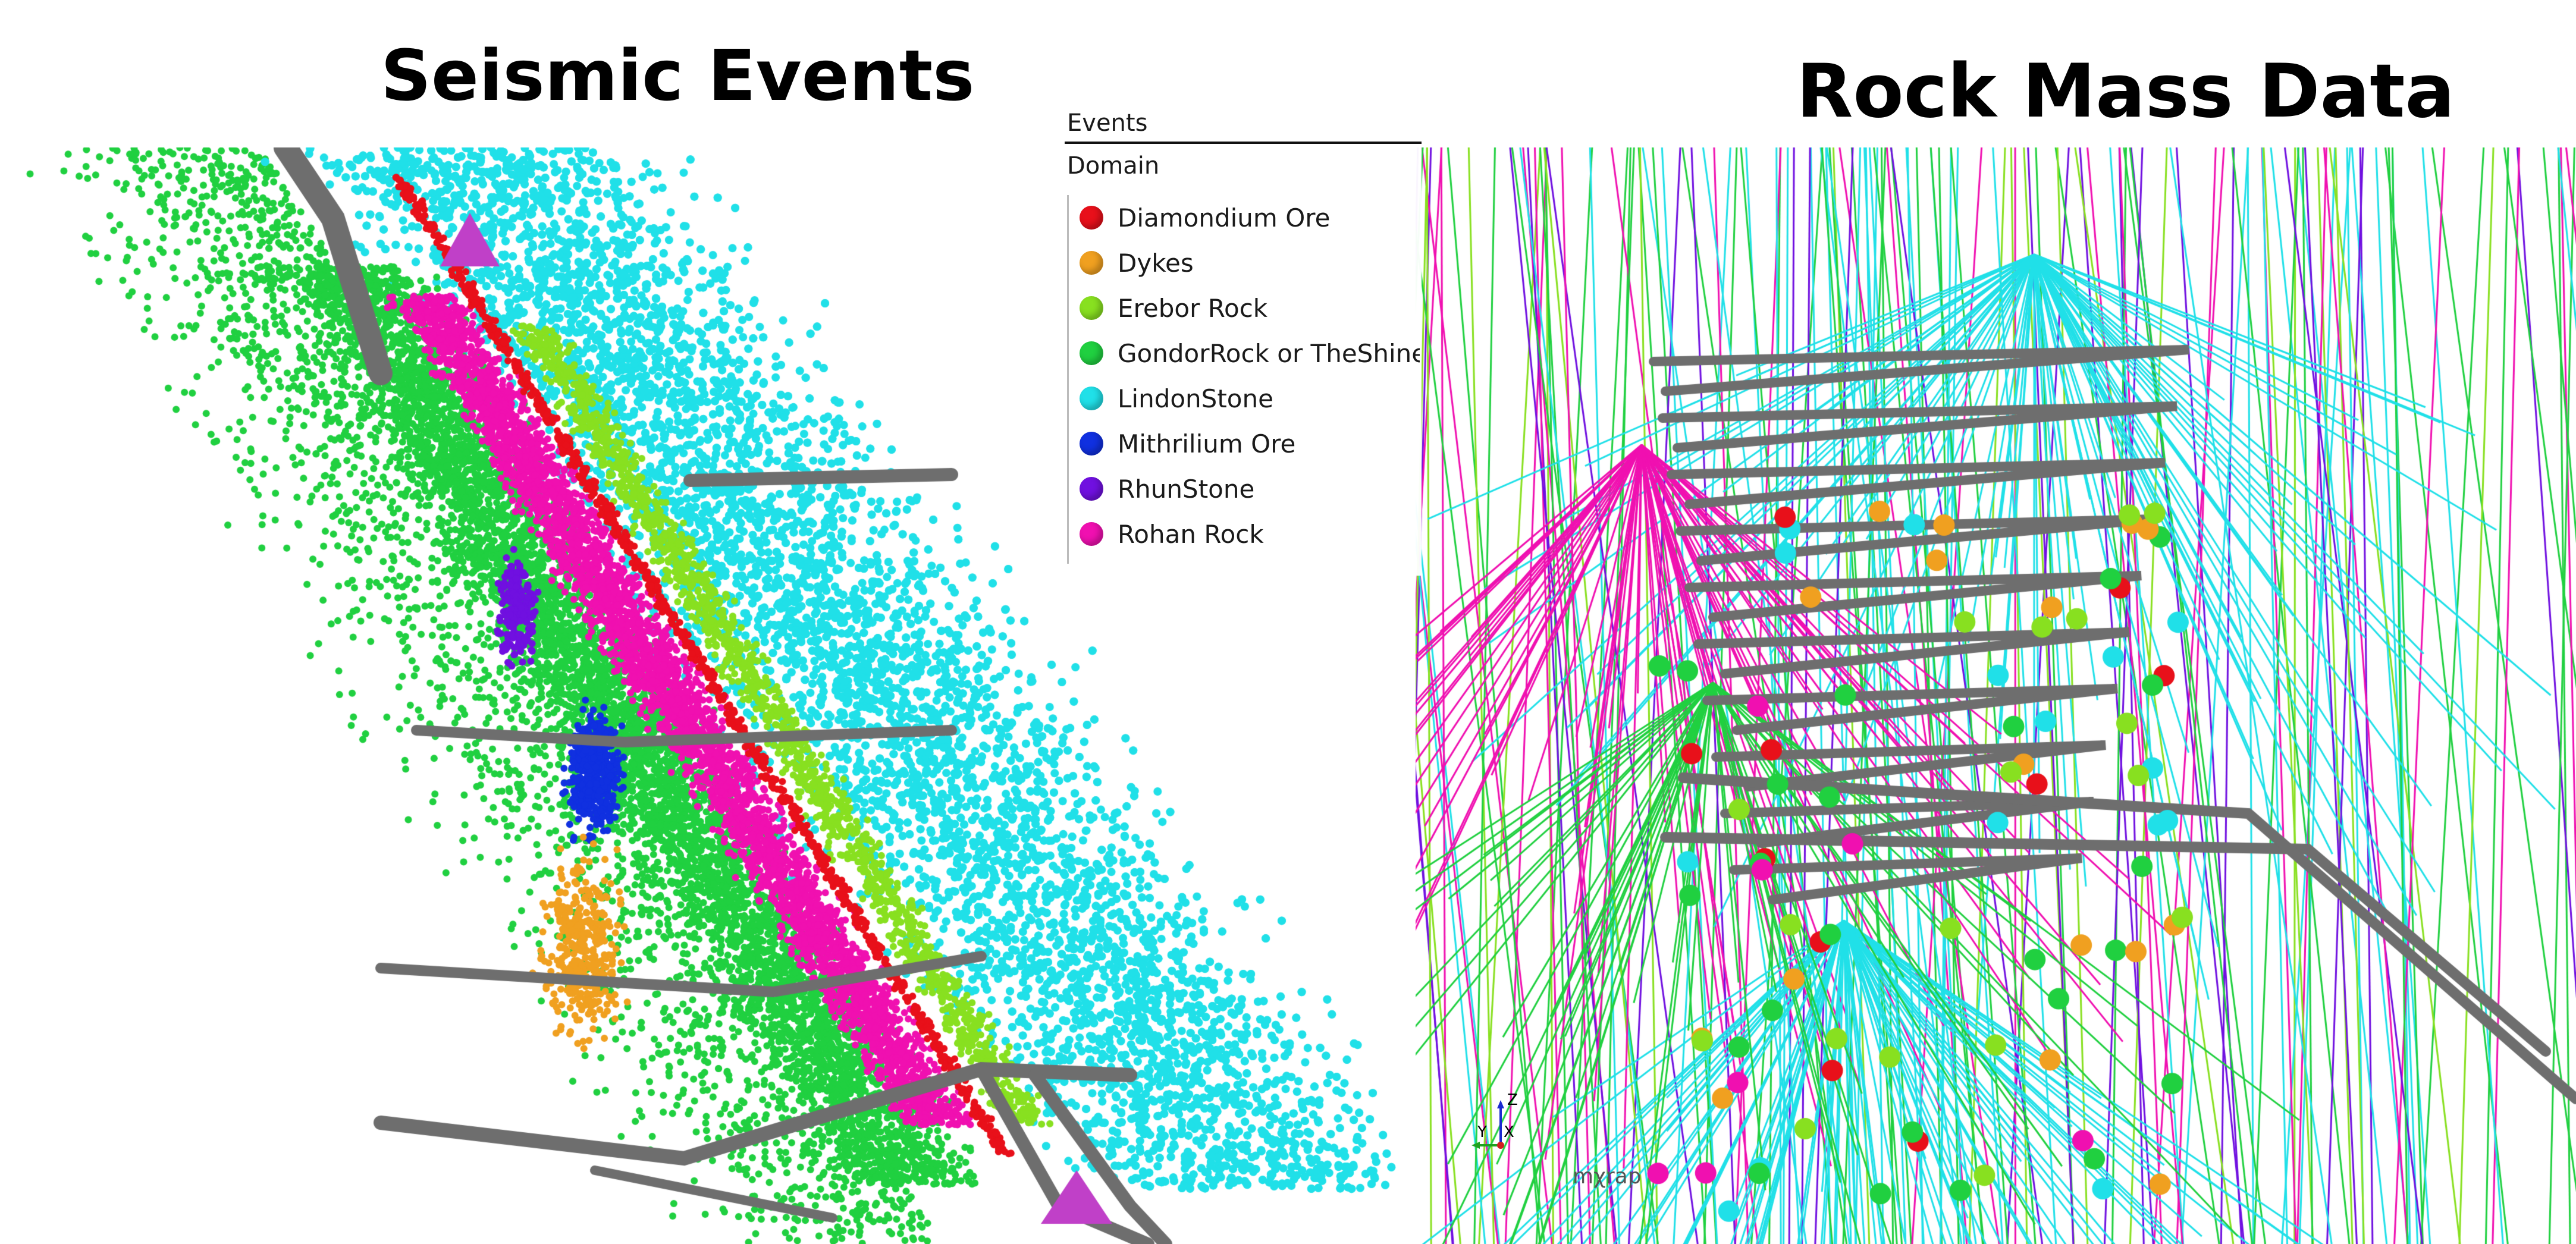  Describe the element at coordinates (2125, 92) in the screenshot. I see `rock-mass-data-title: Rock Mass Data` at that location.